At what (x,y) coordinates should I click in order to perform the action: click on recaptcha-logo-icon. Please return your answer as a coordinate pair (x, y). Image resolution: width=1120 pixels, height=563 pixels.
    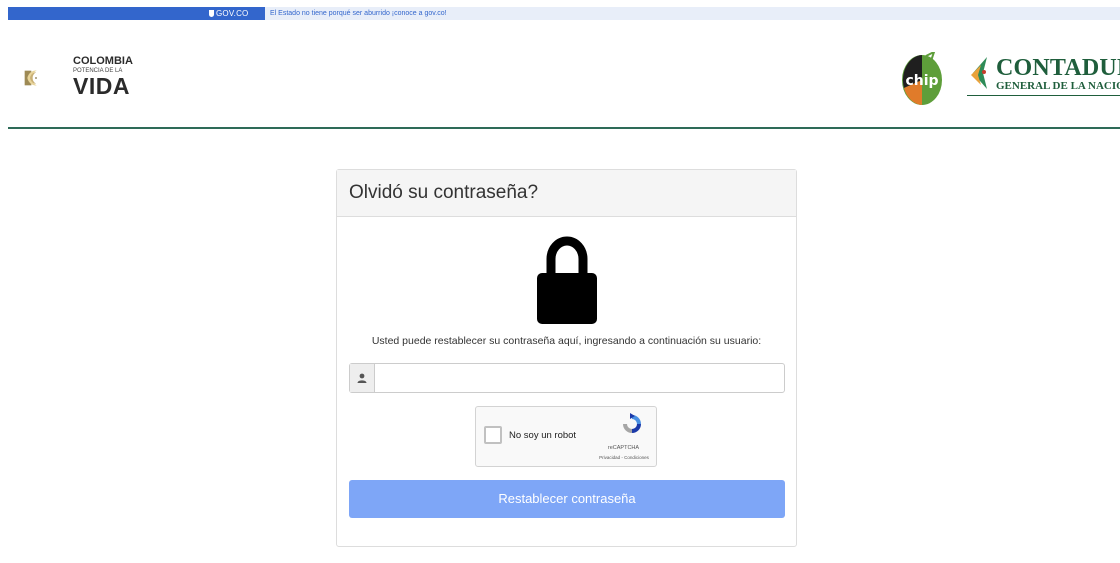
    Looking at the image, I should click on (632, 423).